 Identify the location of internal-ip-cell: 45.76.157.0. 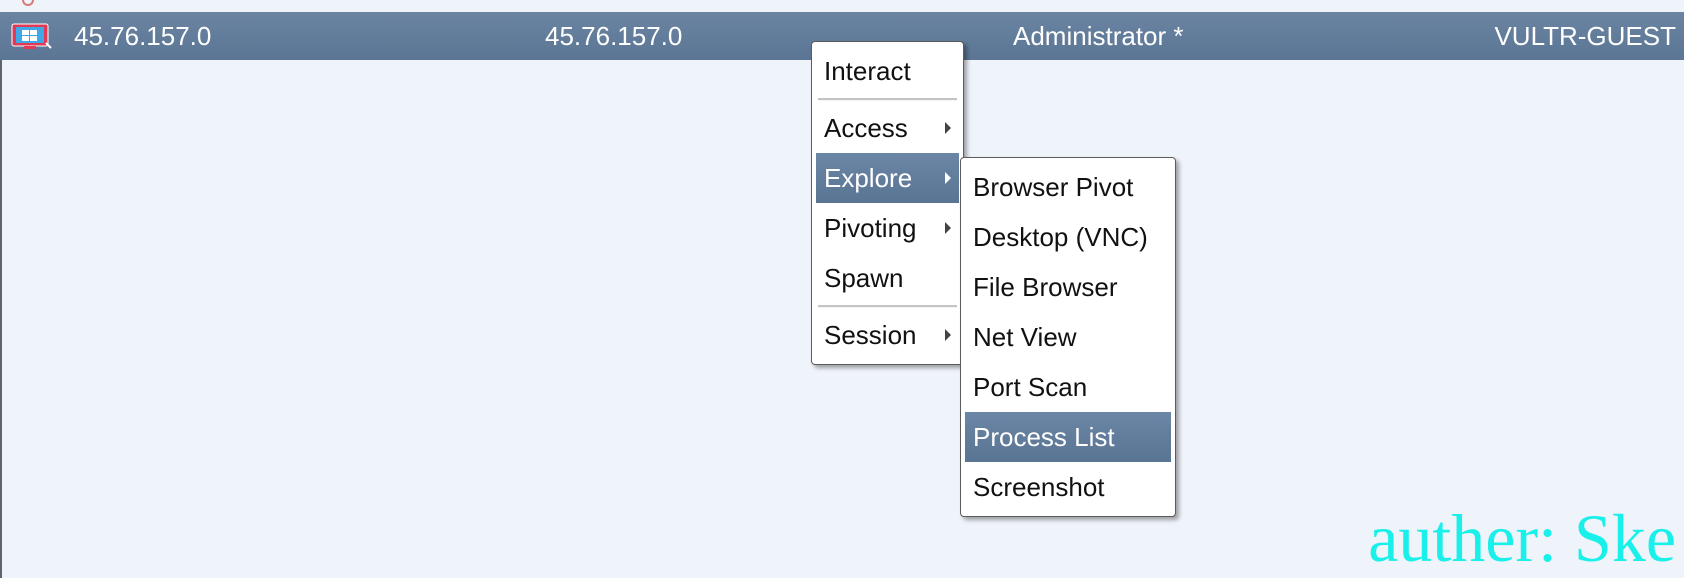
(613, 36).